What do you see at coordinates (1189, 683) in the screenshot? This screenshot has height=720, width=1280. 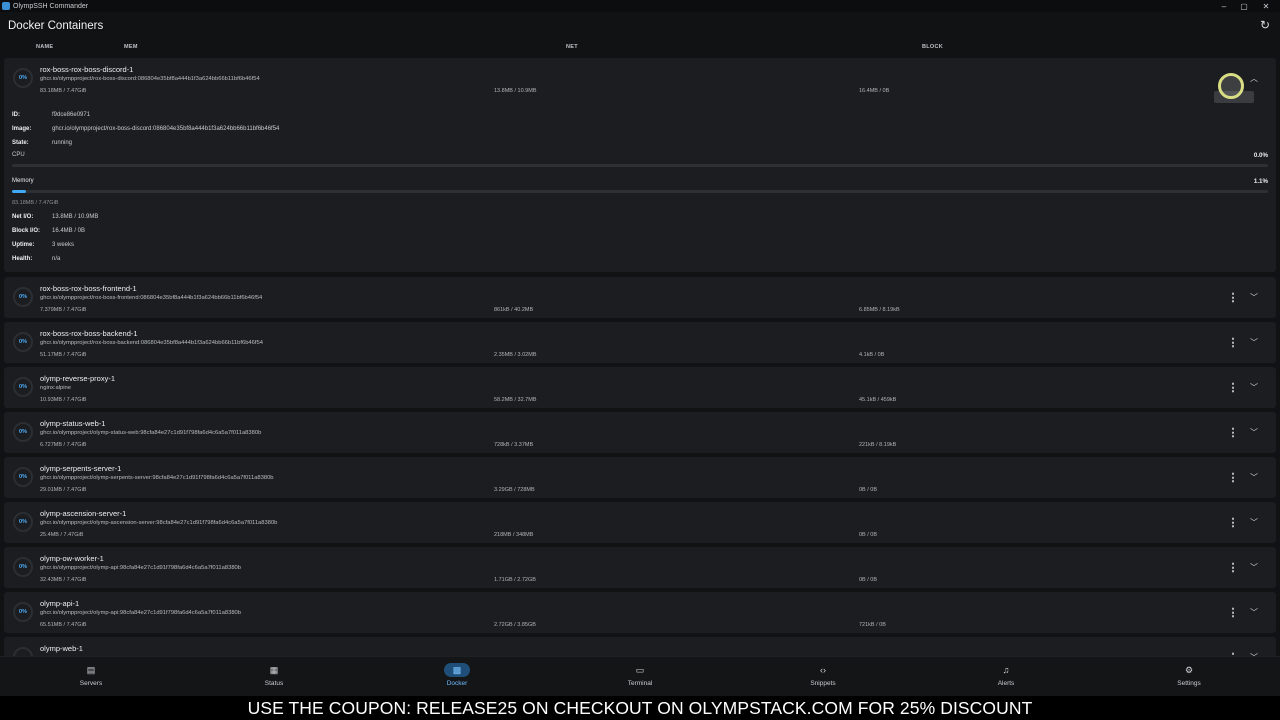 I see `nav-label: Settings` at bounding box center [1189, 683].